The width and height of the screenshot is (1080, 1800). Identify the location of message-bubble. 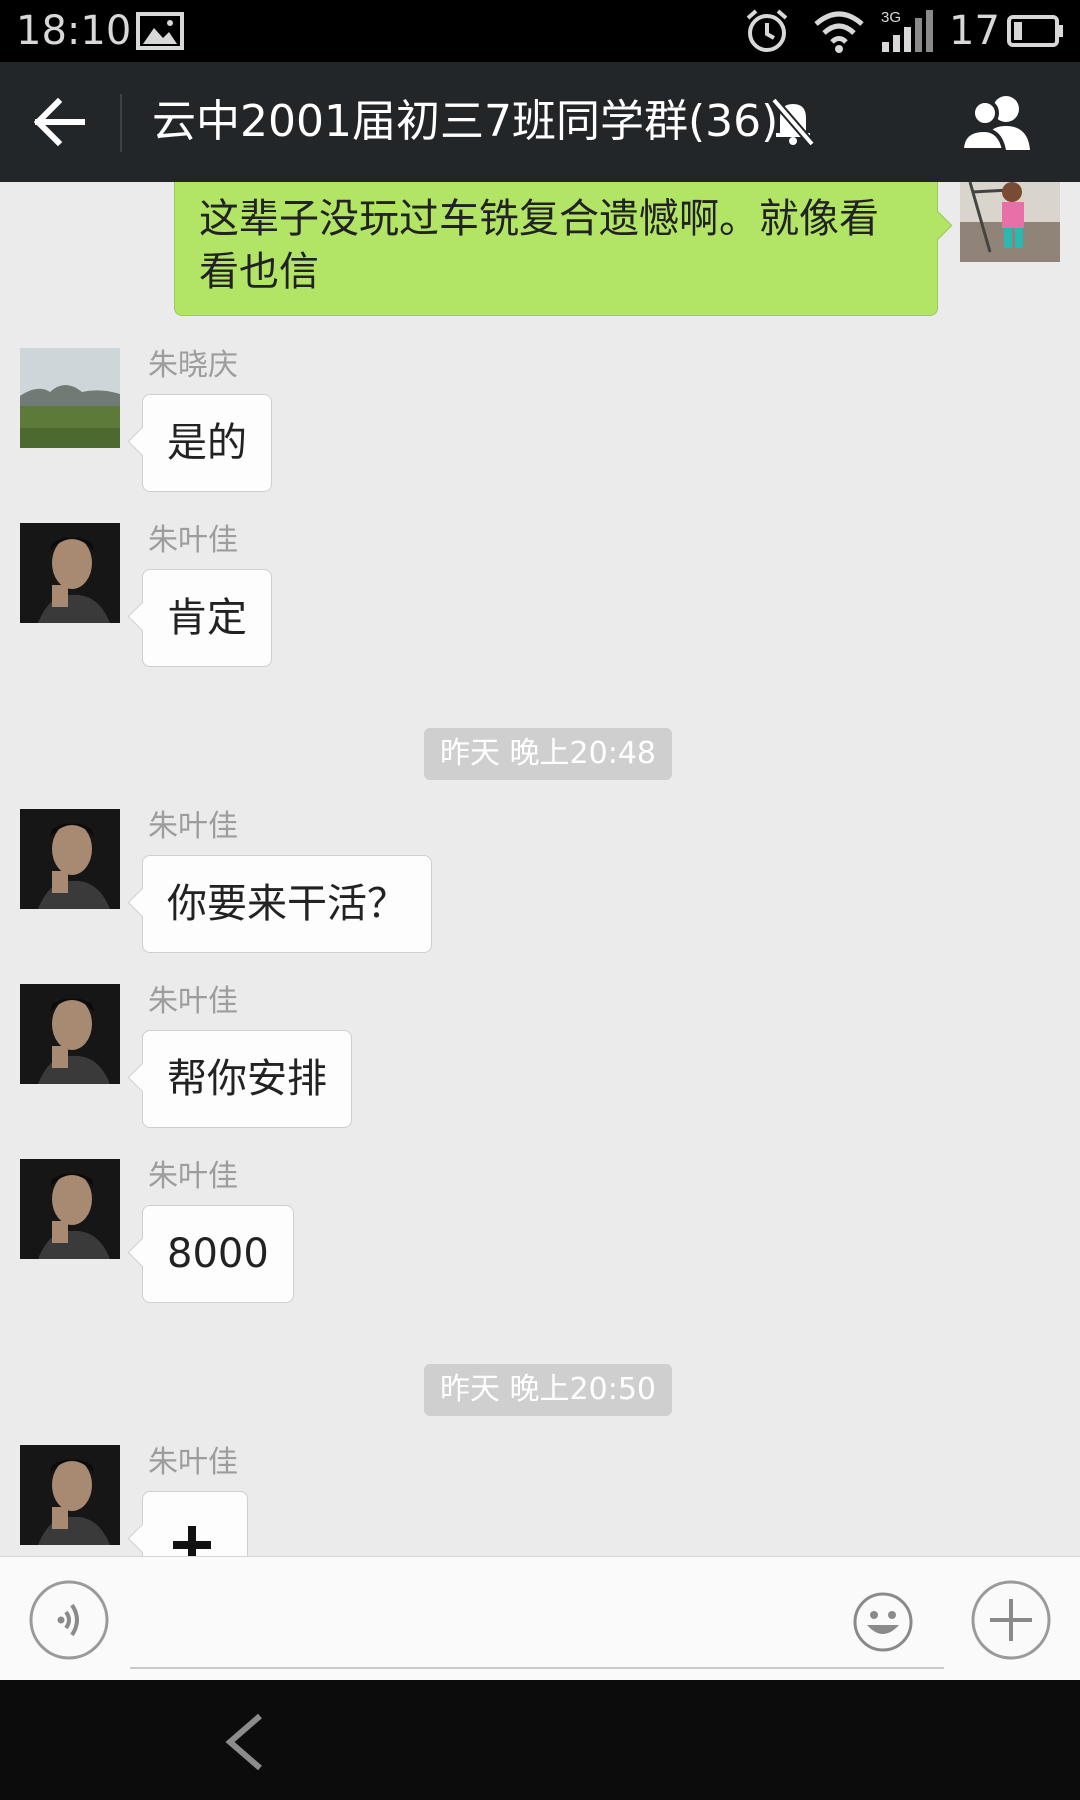
(195, 1523).